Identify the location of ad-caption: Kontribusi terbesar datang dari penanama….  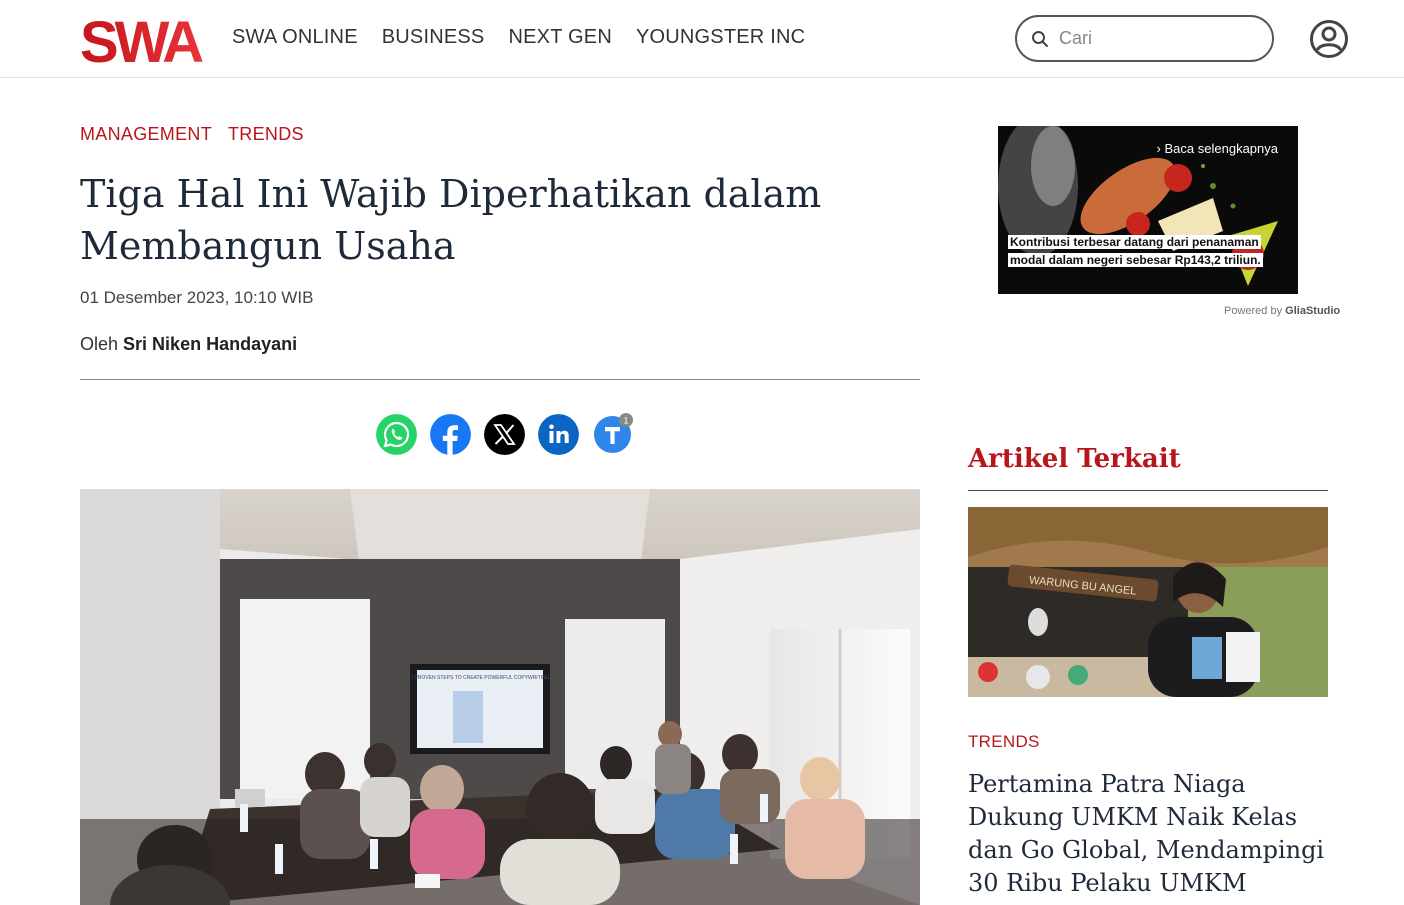
(1135, 251).